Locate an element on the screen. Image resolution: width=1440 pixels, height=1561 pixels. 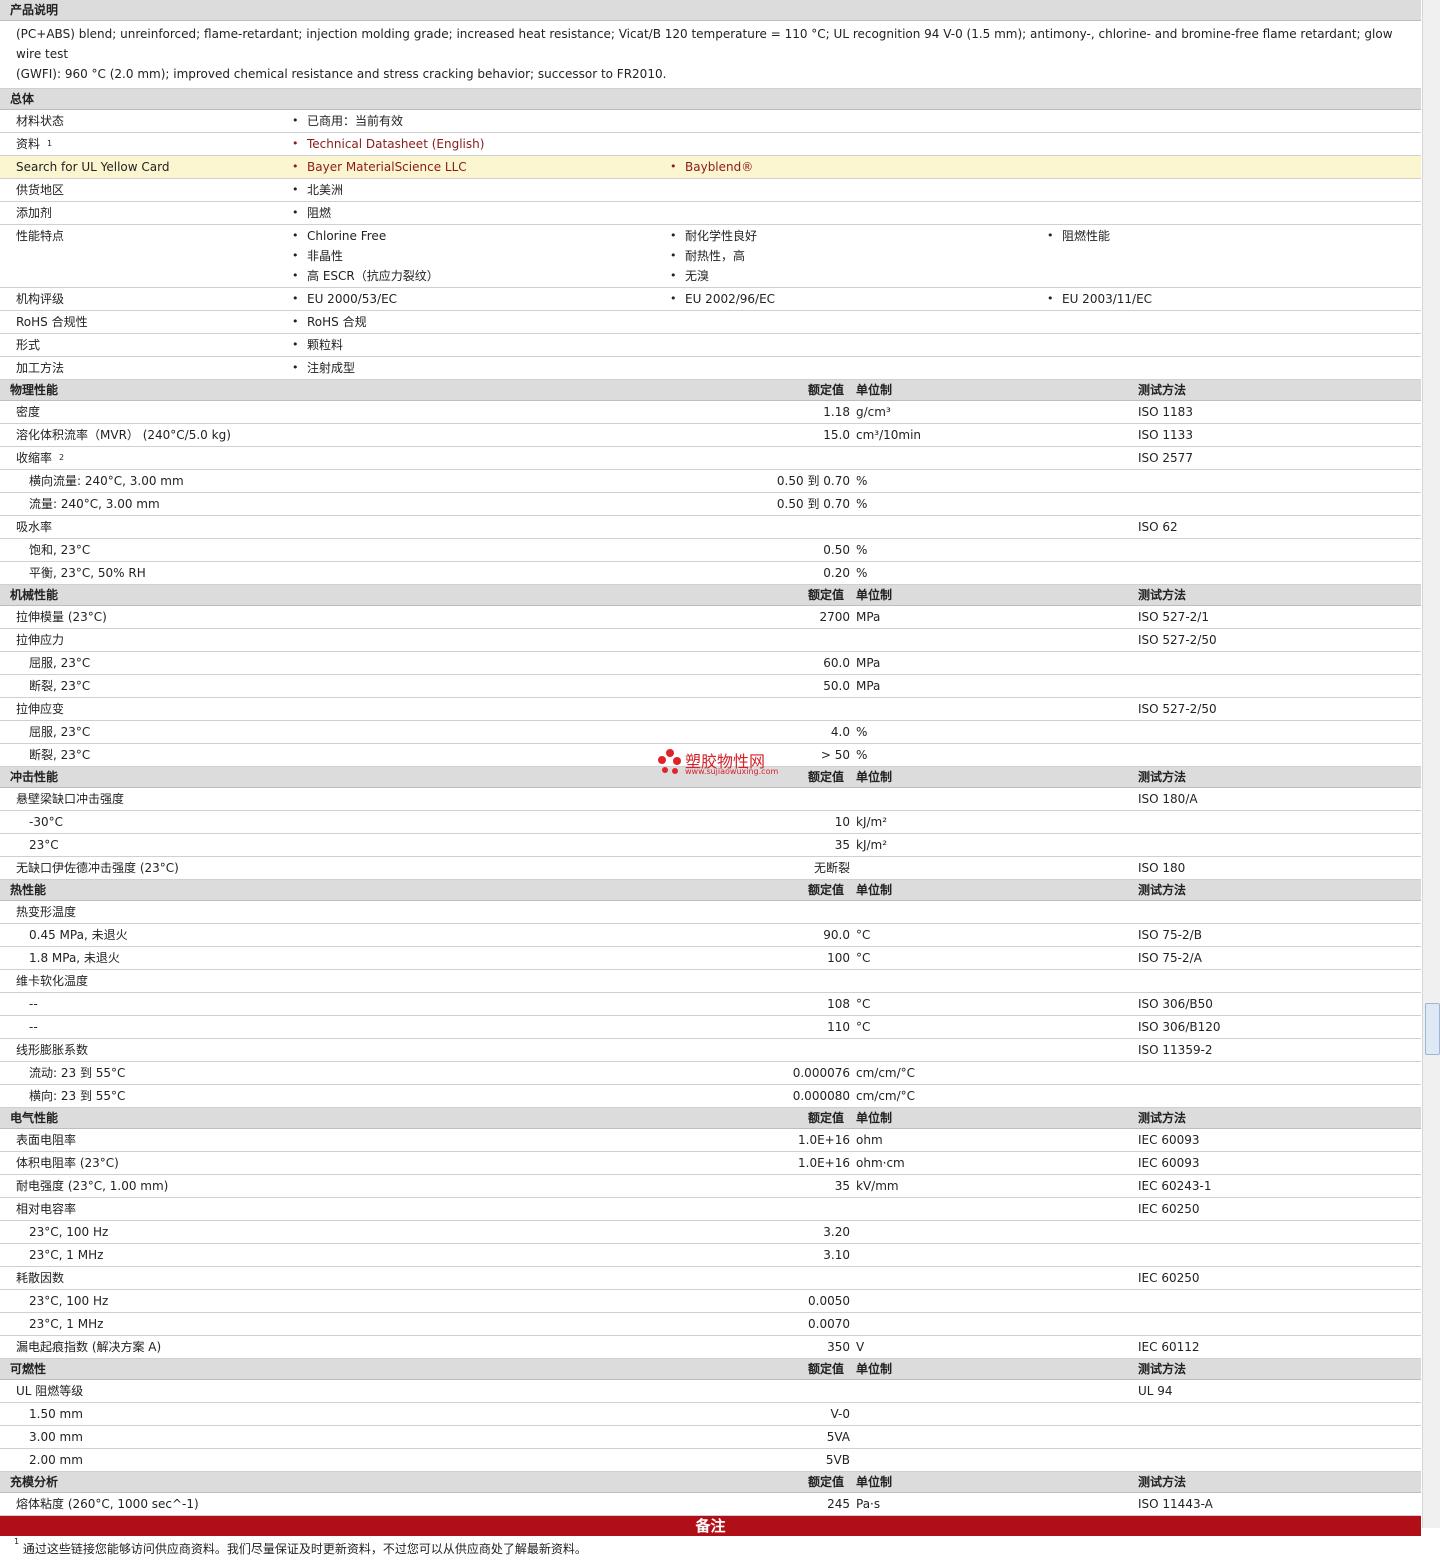
table-row: 耗散因数 IEC 60250 is located at coordinates (710, 1278).